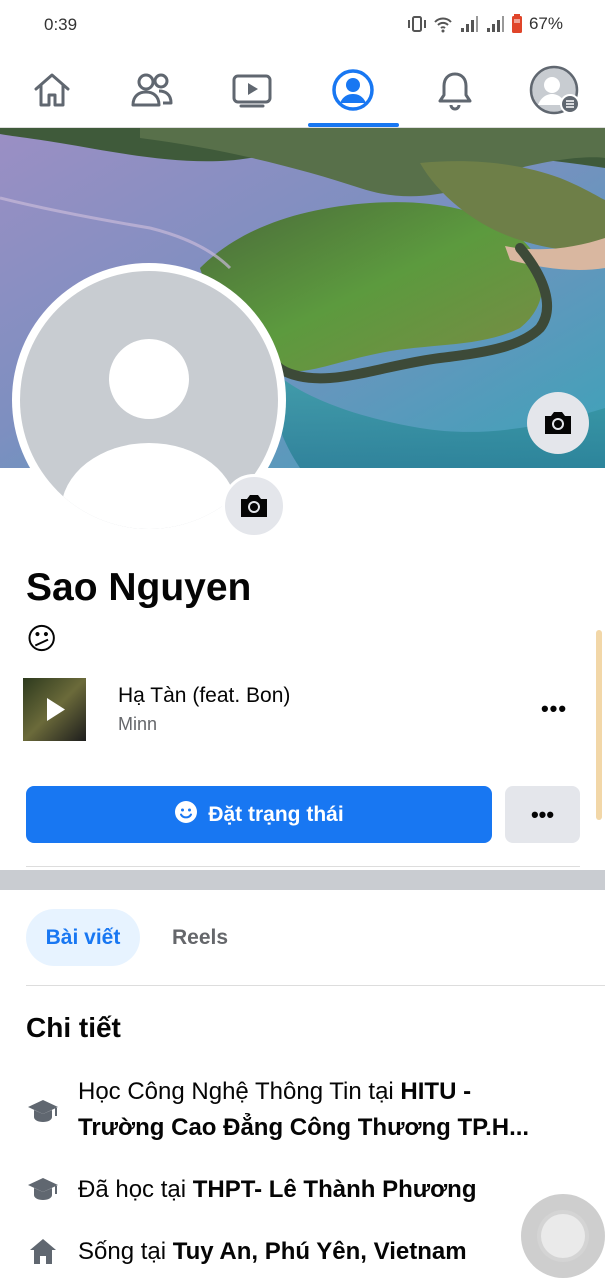 Image resolution: width=605 pixels, height=1280 pixels. I want to click on assistive-touch-inner, so click(563, 1236).